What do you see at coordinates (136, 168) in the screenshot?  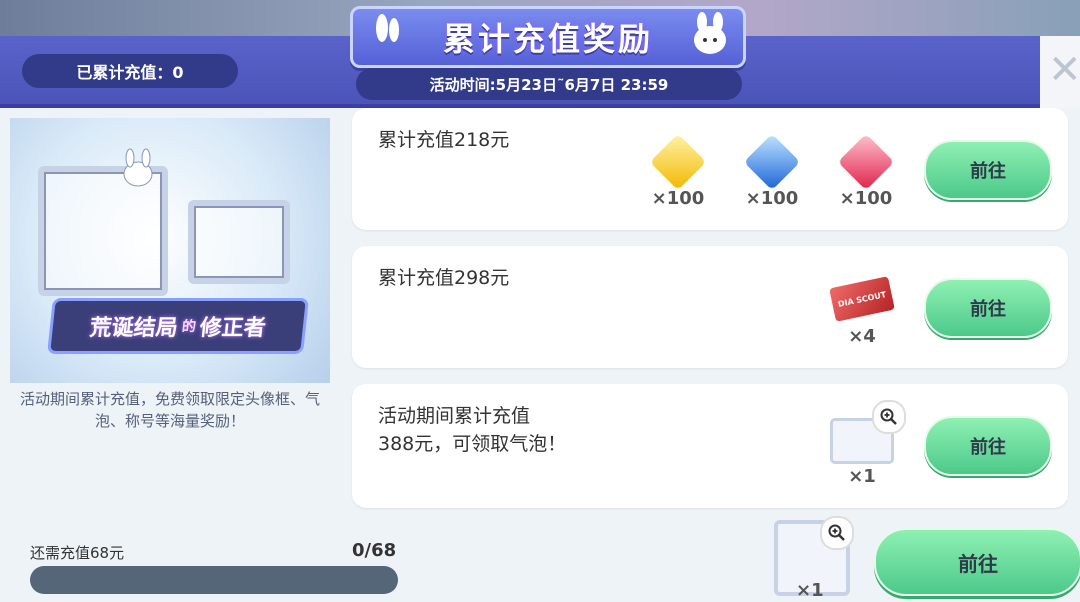 I see `bunny-icon` at bounding box center [136, 168].